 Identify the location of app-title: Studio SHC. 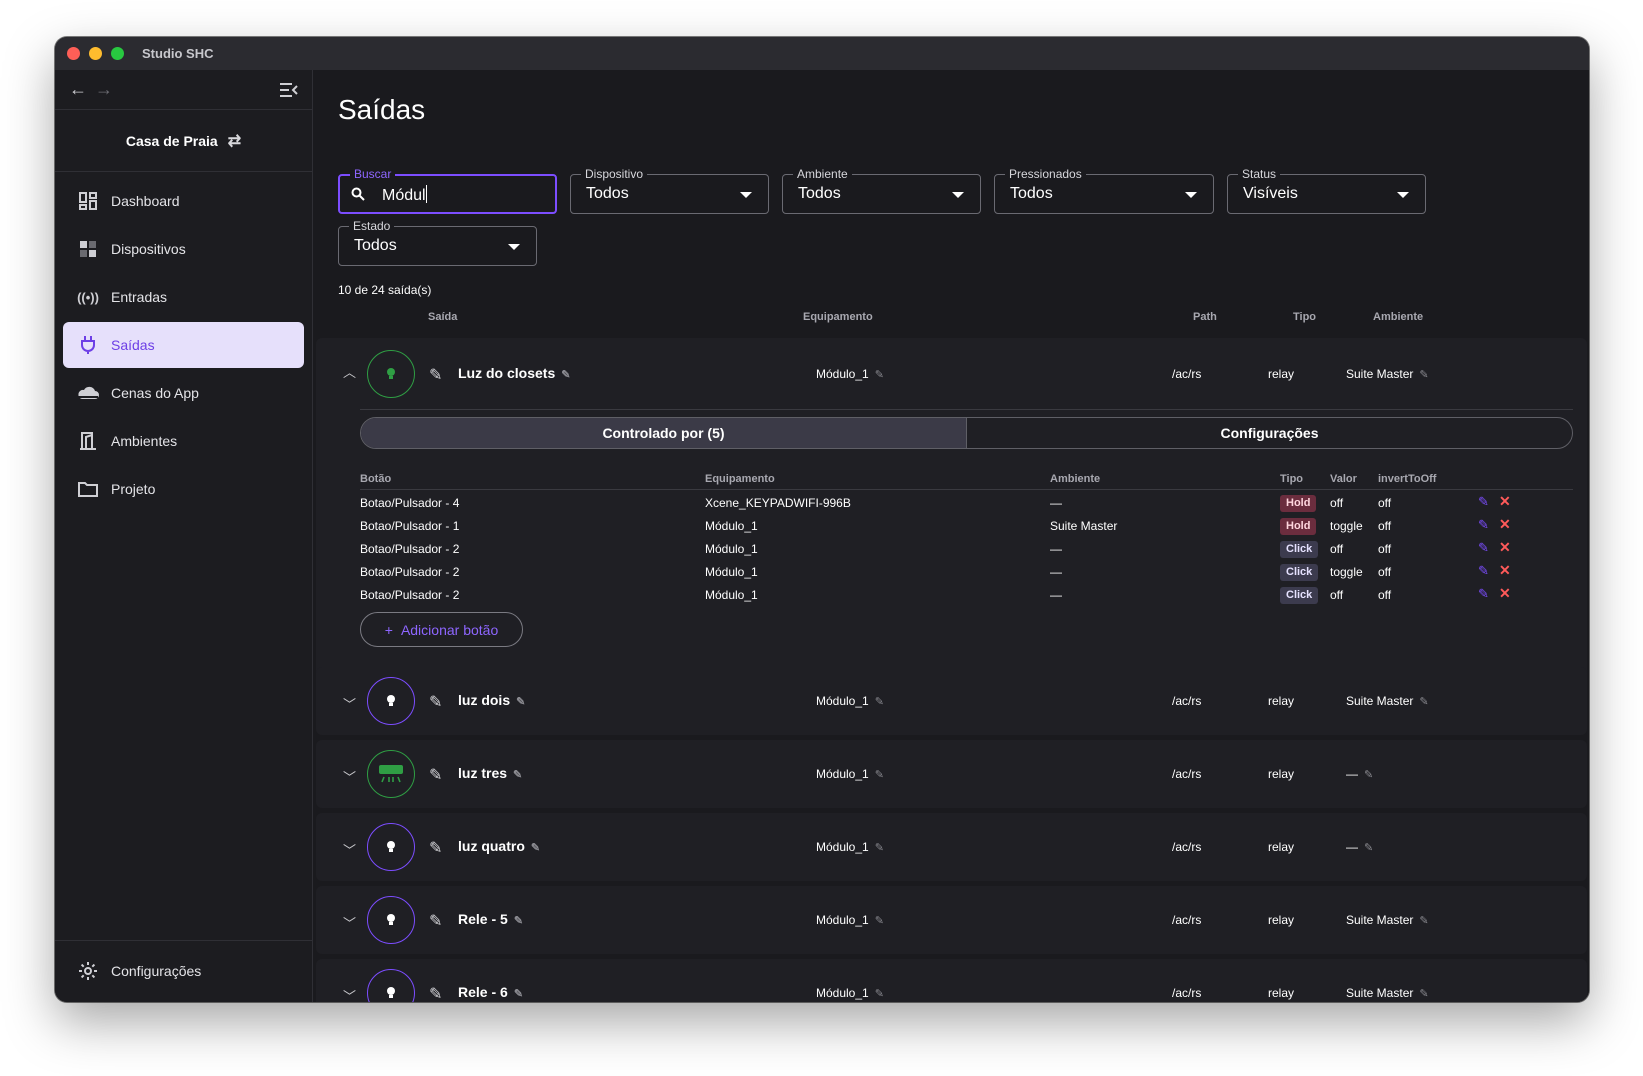
(178, 53).